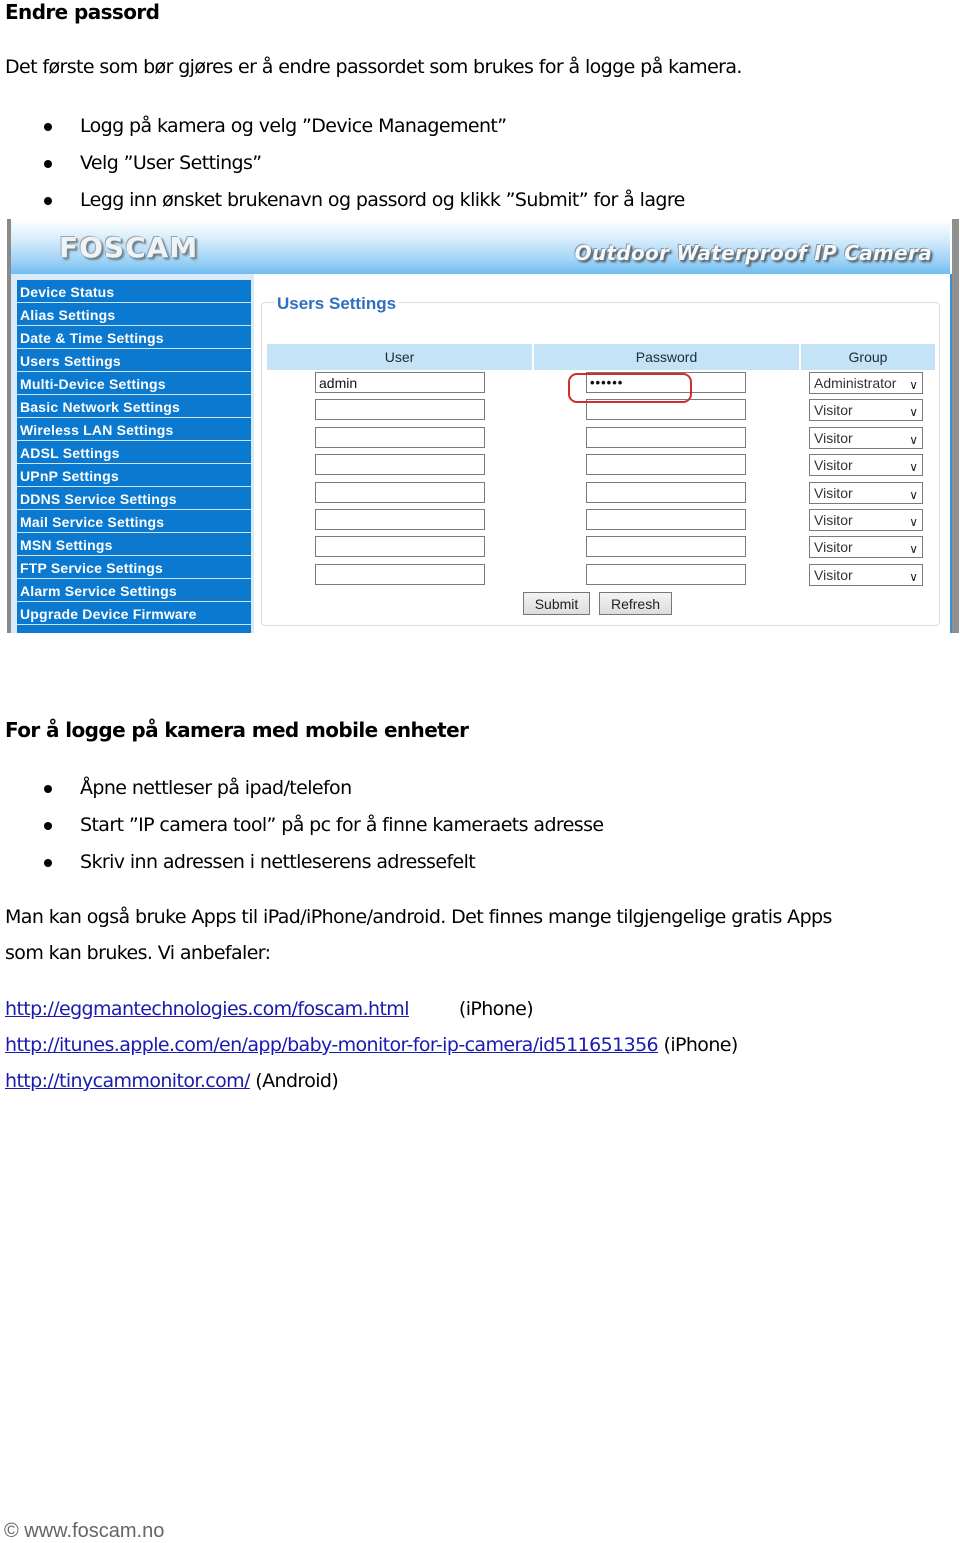  Describe the element at coordinates (868, 357) in the screenshot. I see `column-header-group: Group` at that location.